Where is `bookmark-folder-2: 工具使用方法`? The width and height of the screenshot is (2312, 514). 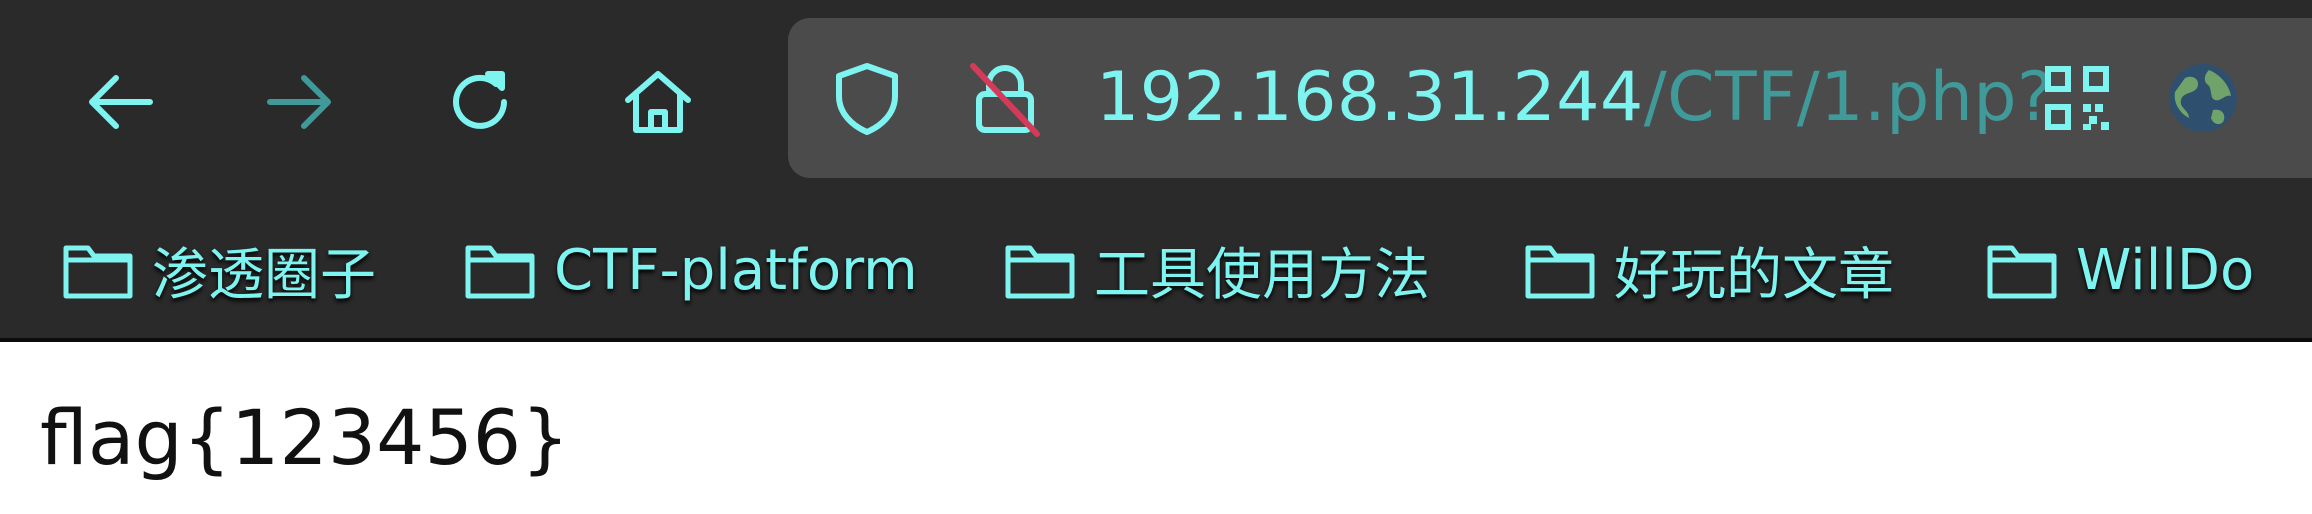
bookmark-folder-2: 工具使用方法 is located at coordinates (1216, 270).